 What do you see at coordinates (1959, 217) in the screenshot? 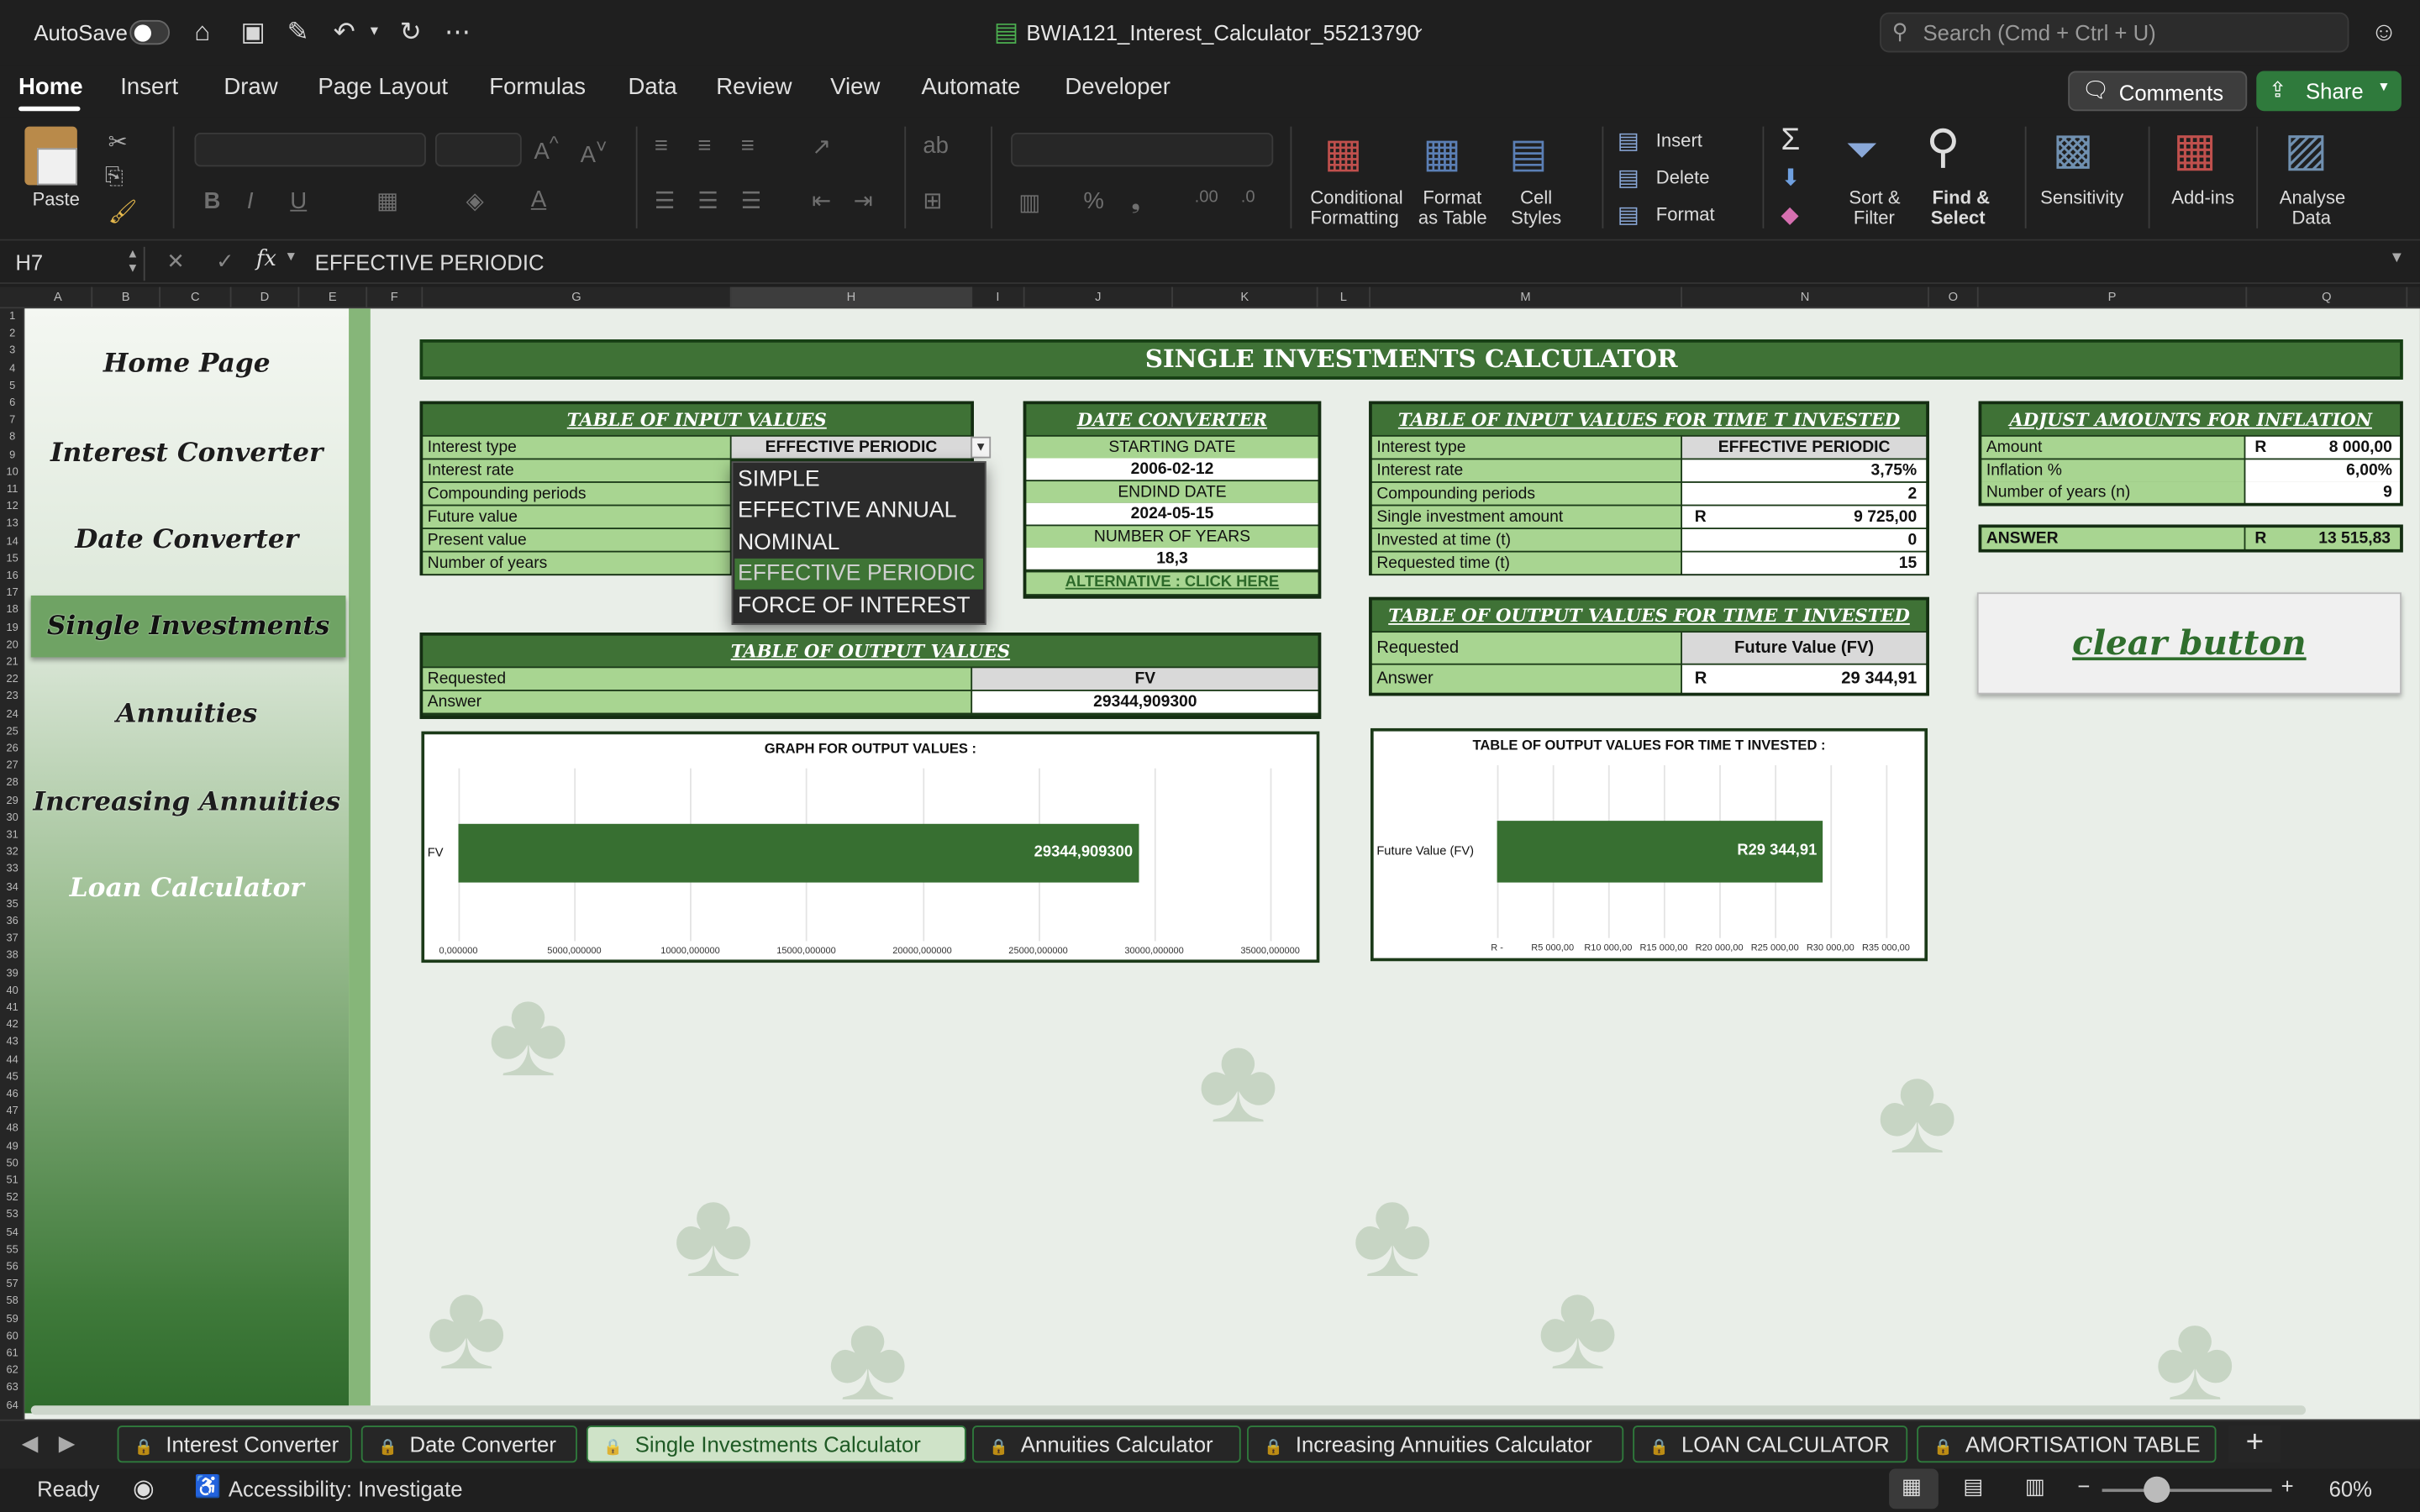
I see `find-select-label-2: Select` at bounding box center [1959, 217].